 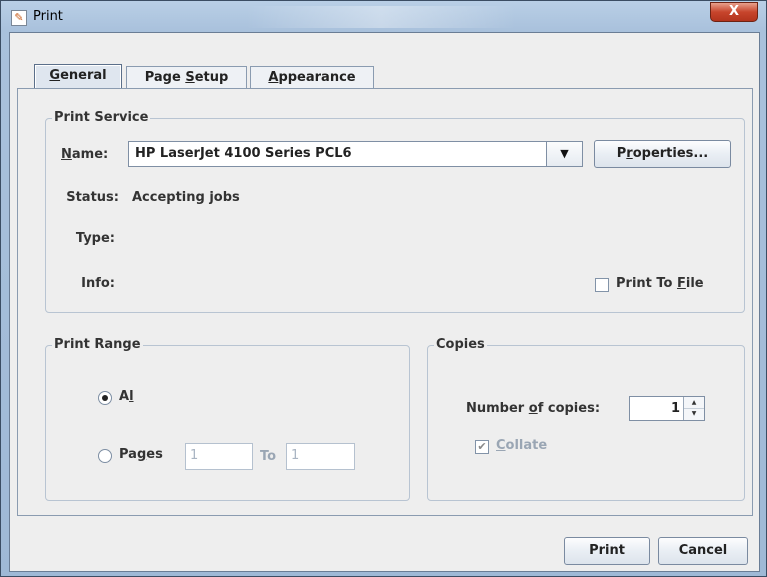 What do you see at coordinates (83, 75) in the screenshot?
I see `tab-general-label: eneral` at bounding box center [83, 75].